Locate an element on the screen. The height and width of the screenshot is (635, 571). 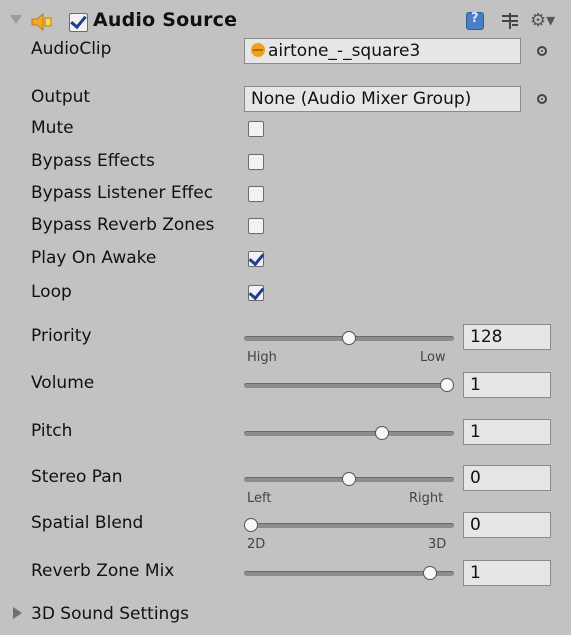
sound-3d-settings-foldout: 3D Sound Settings is located at coordinates (110, 614).